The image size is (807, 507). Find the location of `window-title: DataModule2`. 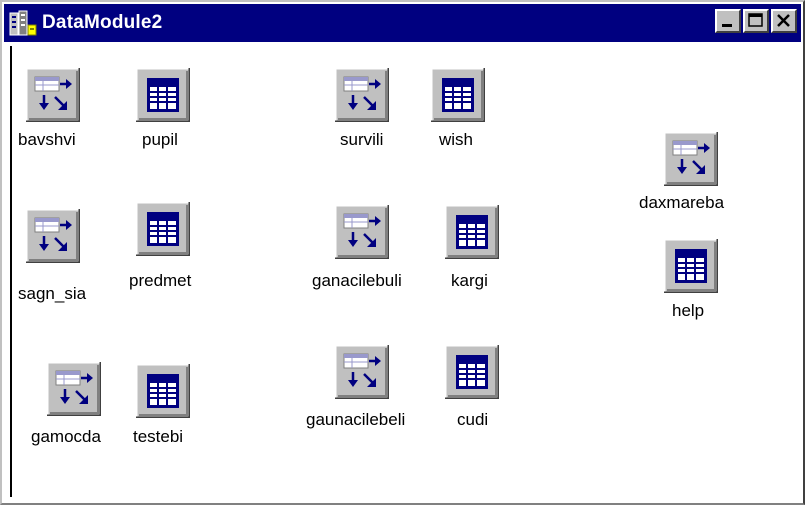

window-title: DataModule2 is located at coordinates (102, 22).